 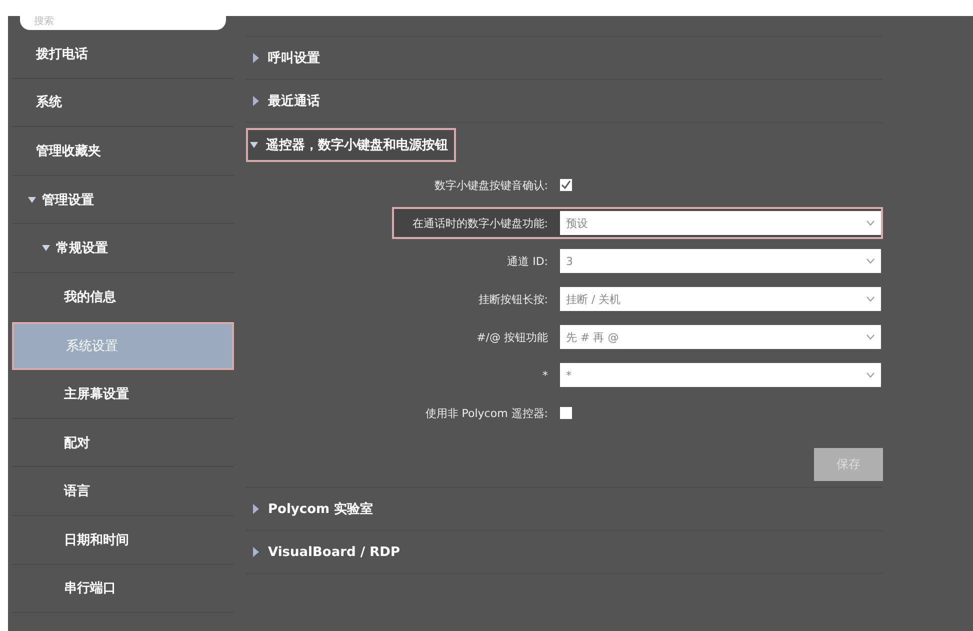 What do you see at coordinates (123, 540) in the screenshot?
I see `sidebar-item: 日期和时间` at bounding box center [123, 540].